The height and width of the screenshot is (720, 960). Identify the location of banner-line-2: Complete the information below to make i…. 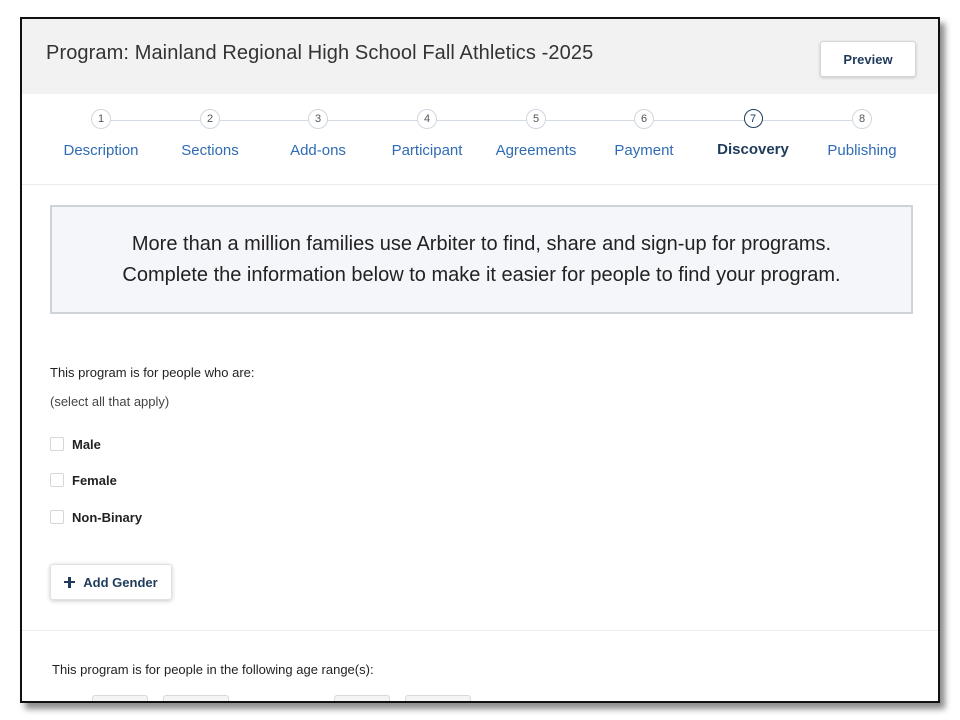
(481, 274).